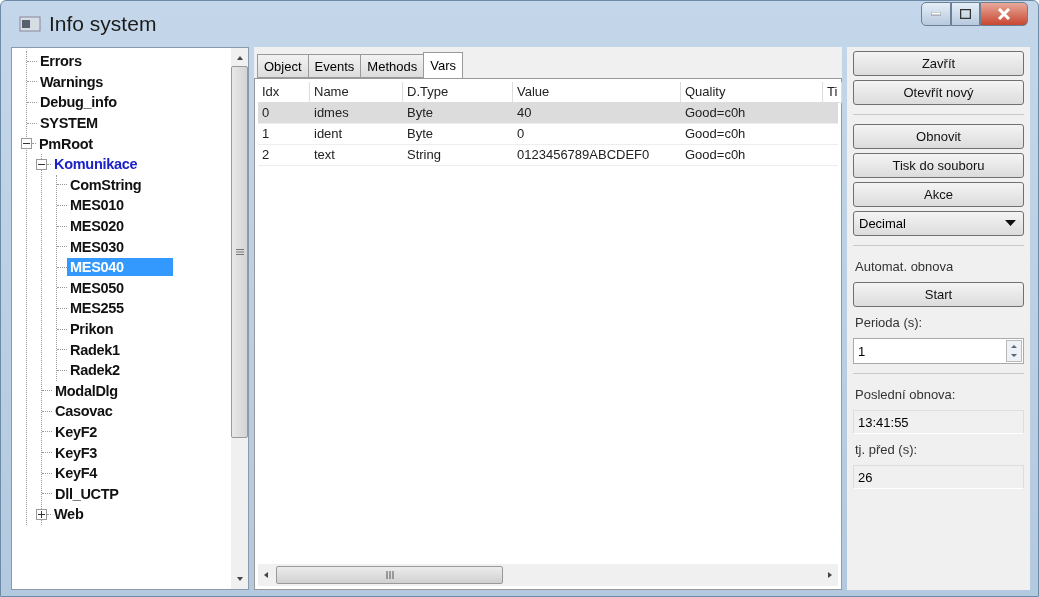  What do you see at coordinates (938, 63) in the screenshot?
I see `action-button: Zavřít` at bounding box center [938, 63].